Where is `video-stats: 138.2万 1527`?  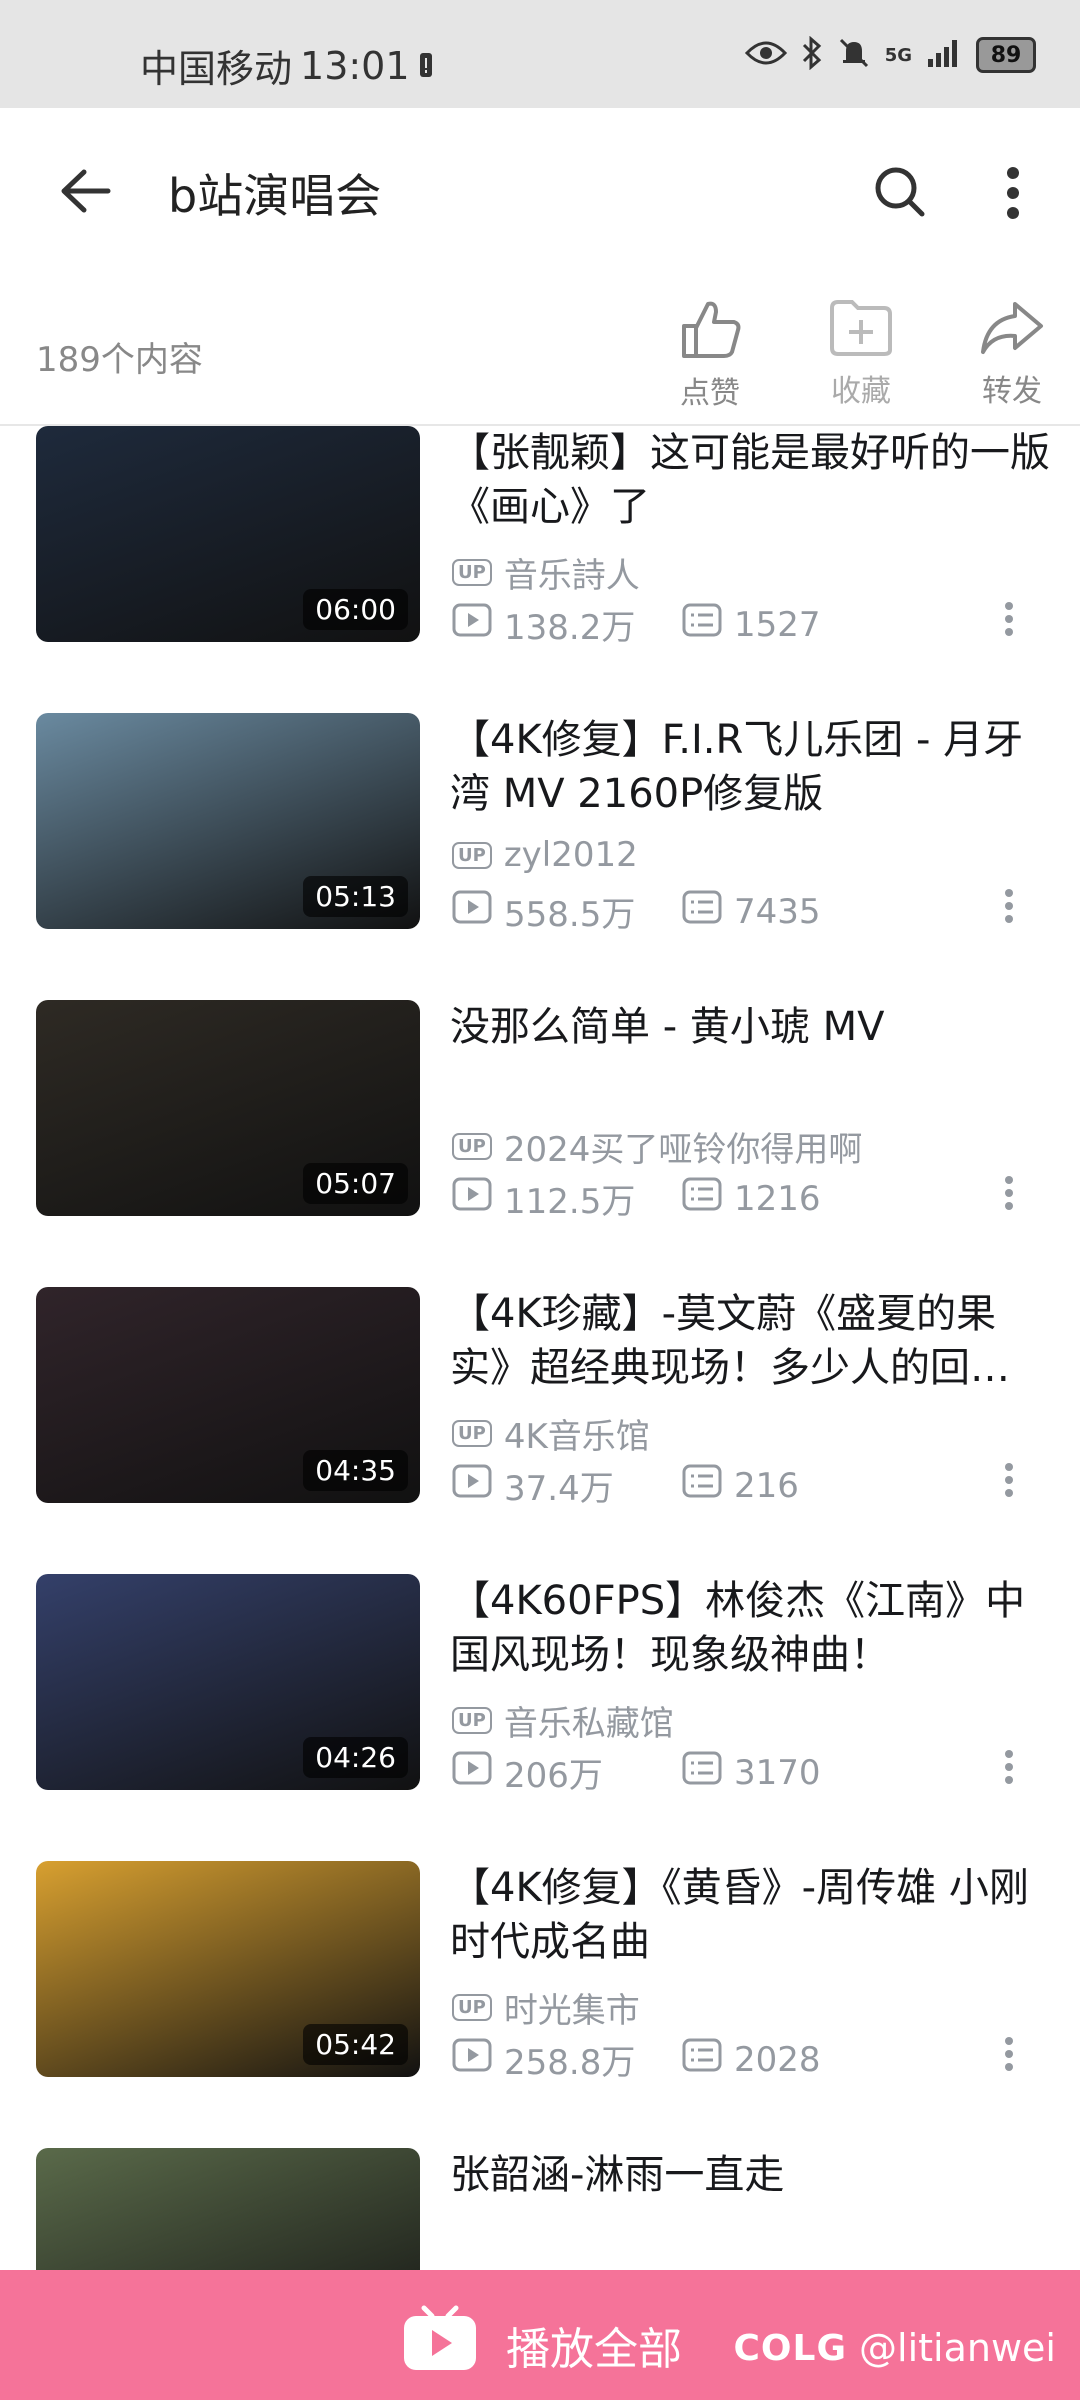 video-stats: 138.2万 1527 is located at coordinates (682, 624).